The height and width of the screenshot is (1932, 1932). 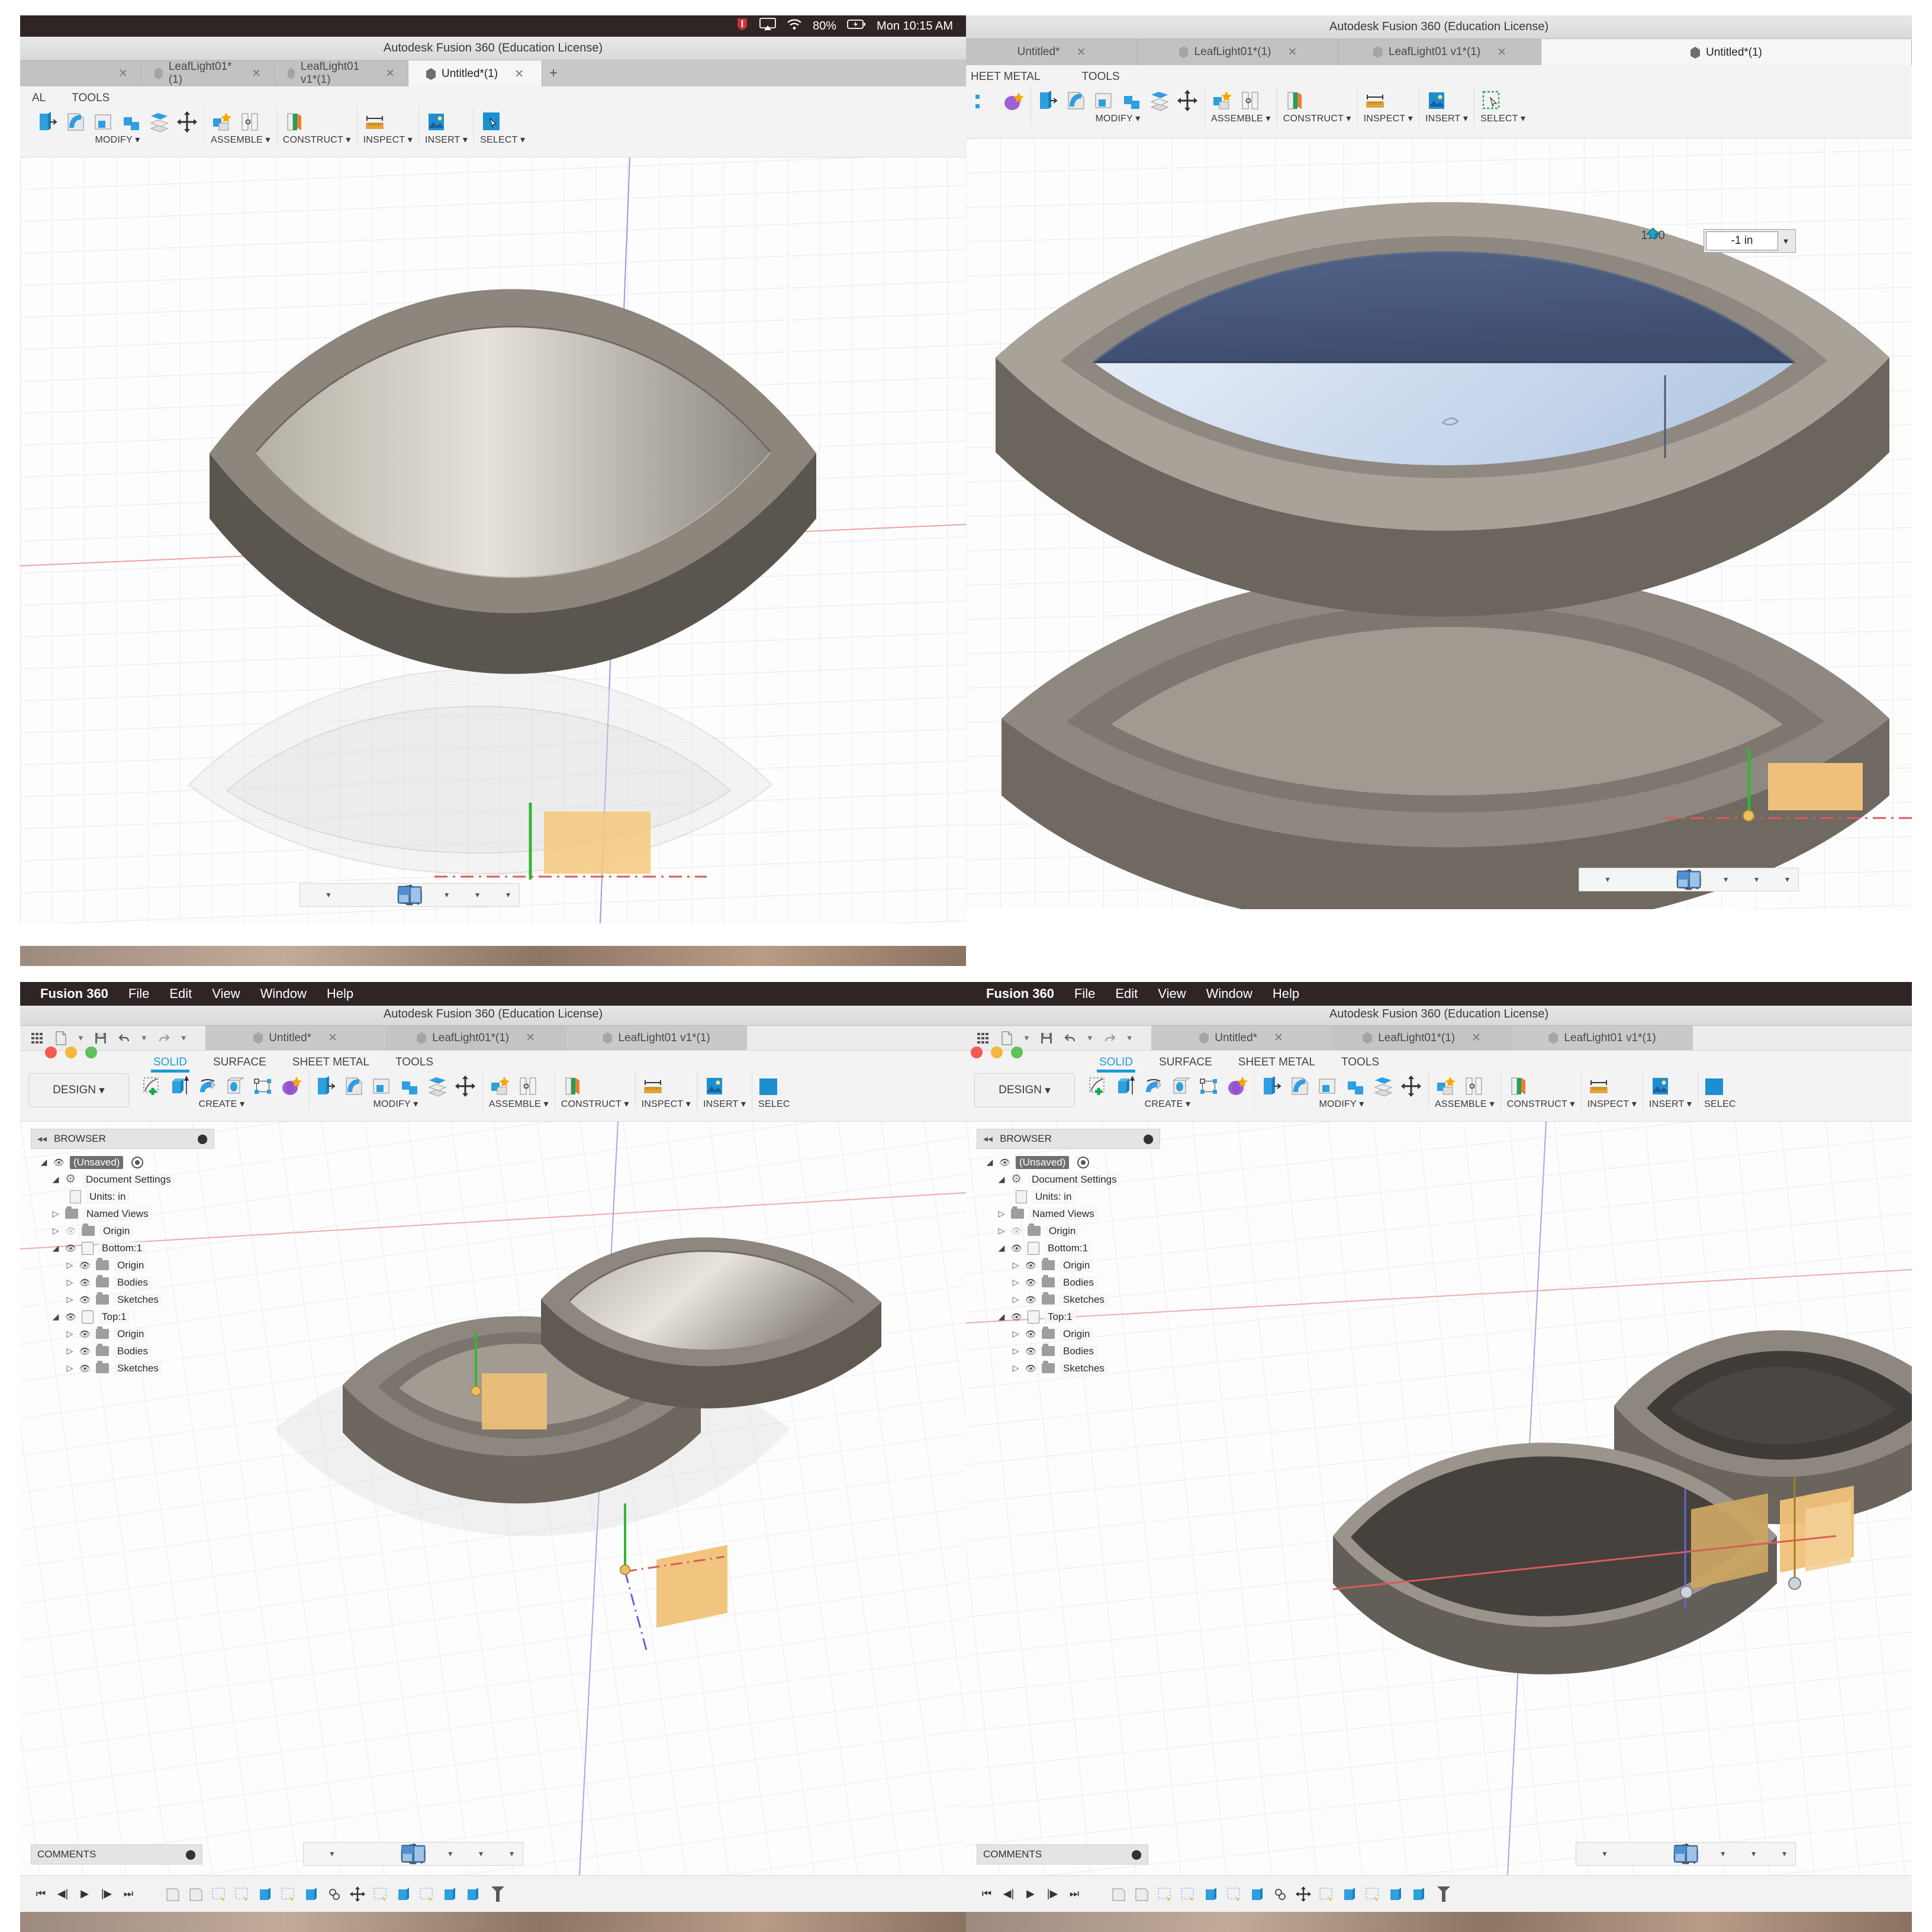 I want to click on tree-node-unsaved: ◢ 👁 (Unsaved), so click(x=1068, y=1162).